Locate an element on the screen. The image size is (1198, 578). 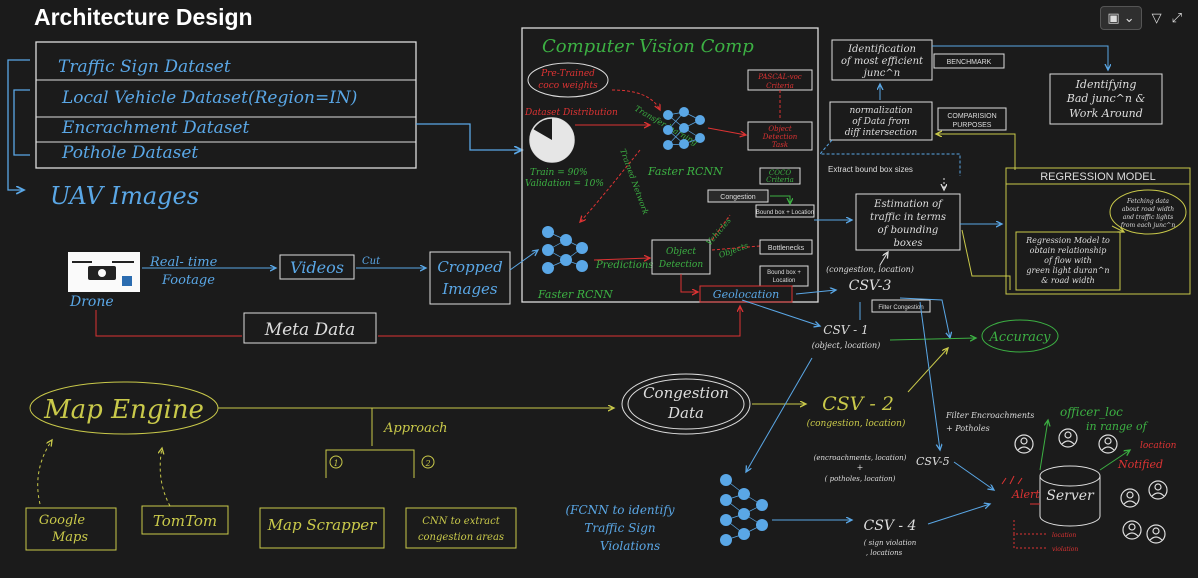
diagram-label: ( sign violation is located at coordinates (890, 543).